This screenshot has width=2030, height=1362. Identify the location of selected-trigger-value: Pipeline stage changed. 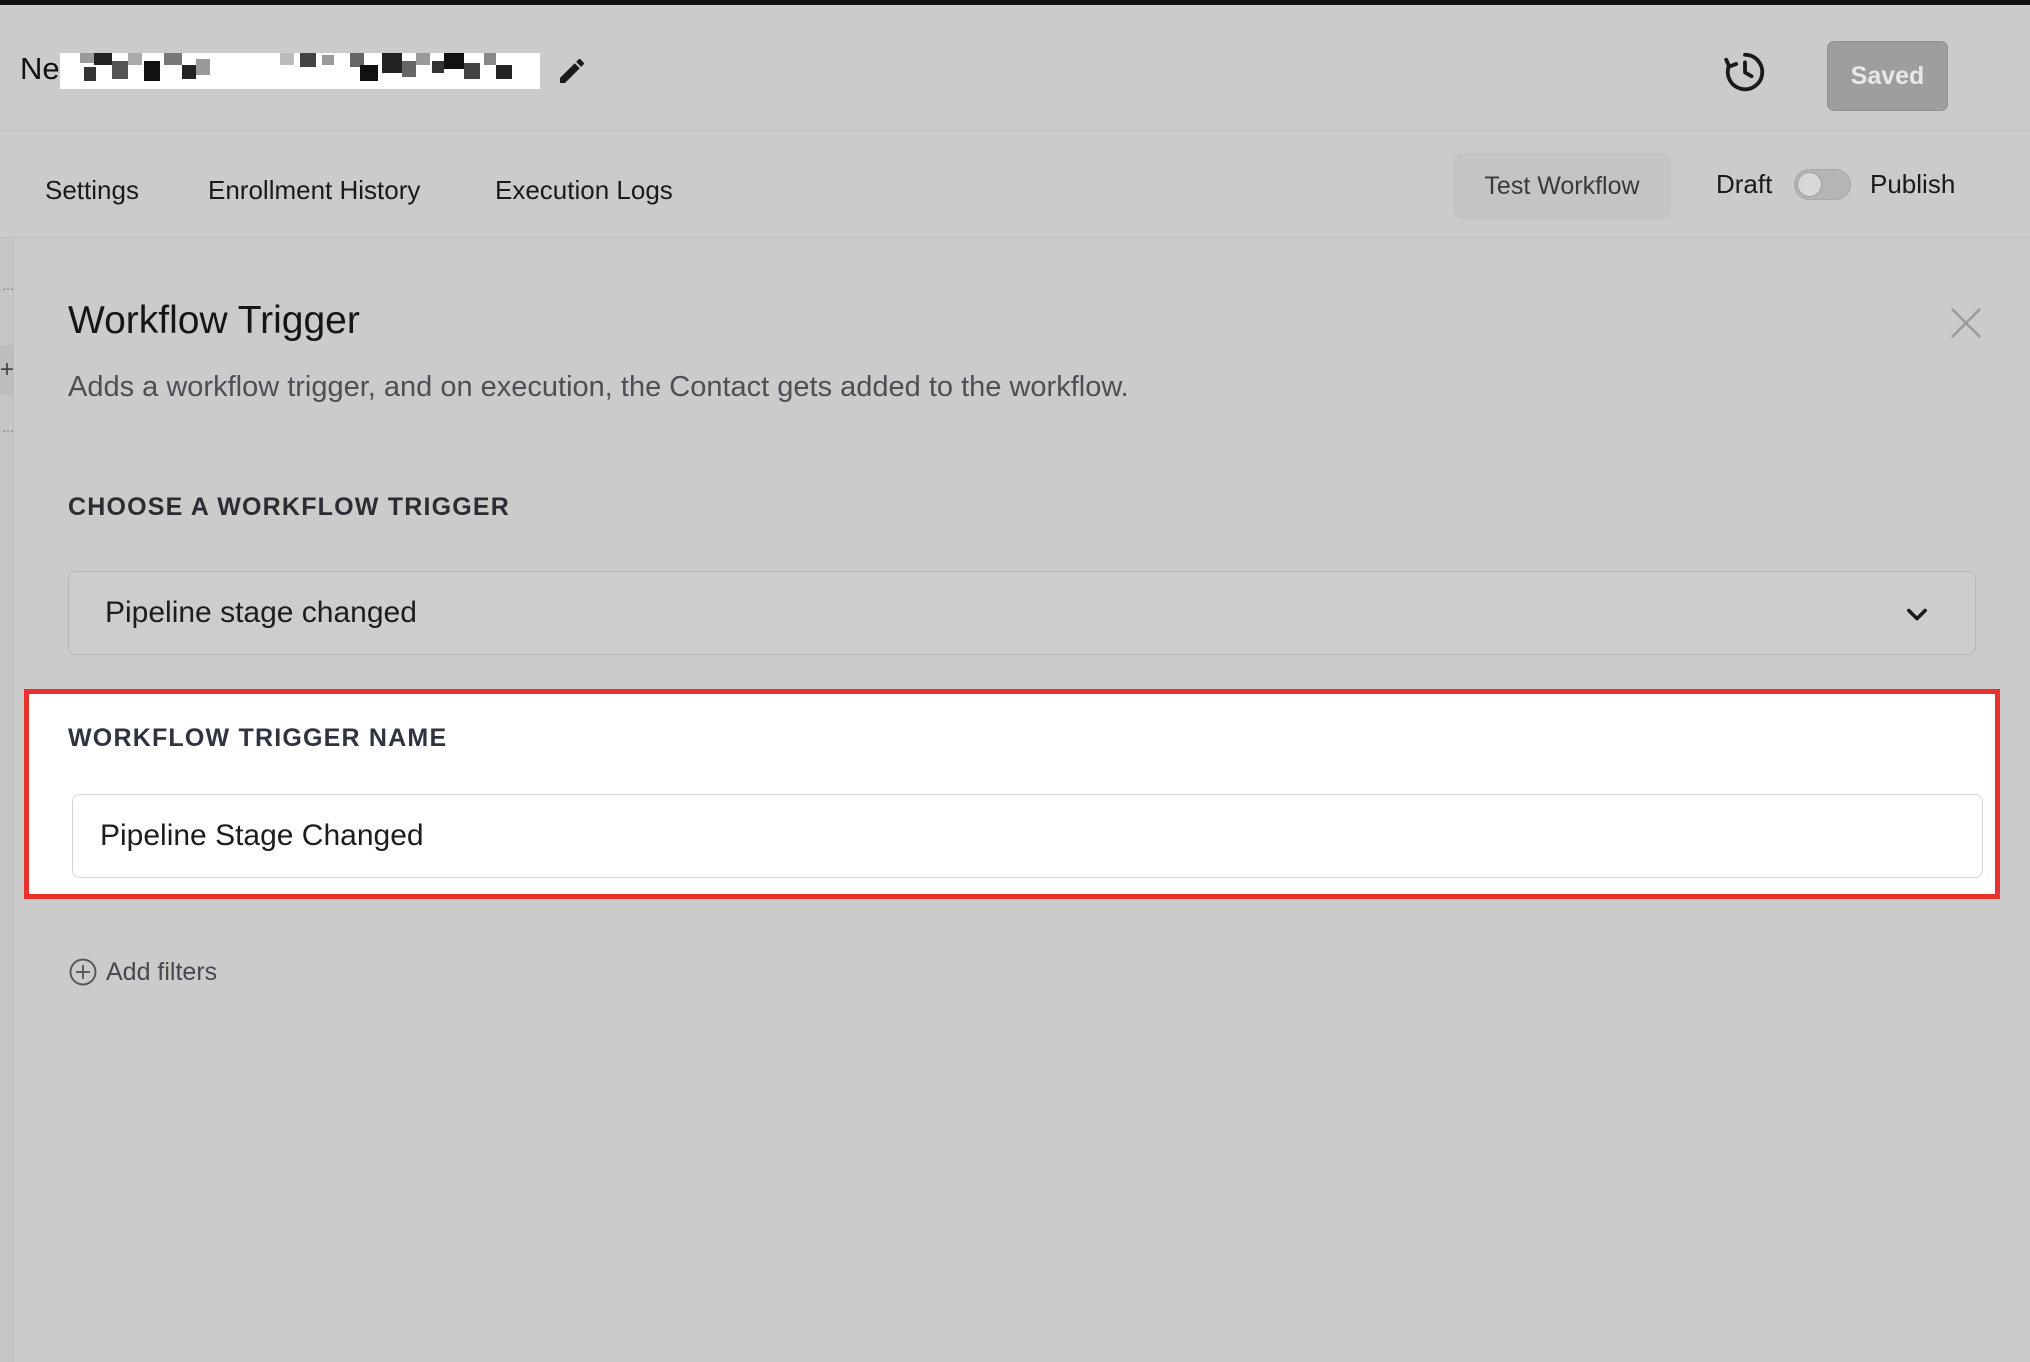
(261, 612).